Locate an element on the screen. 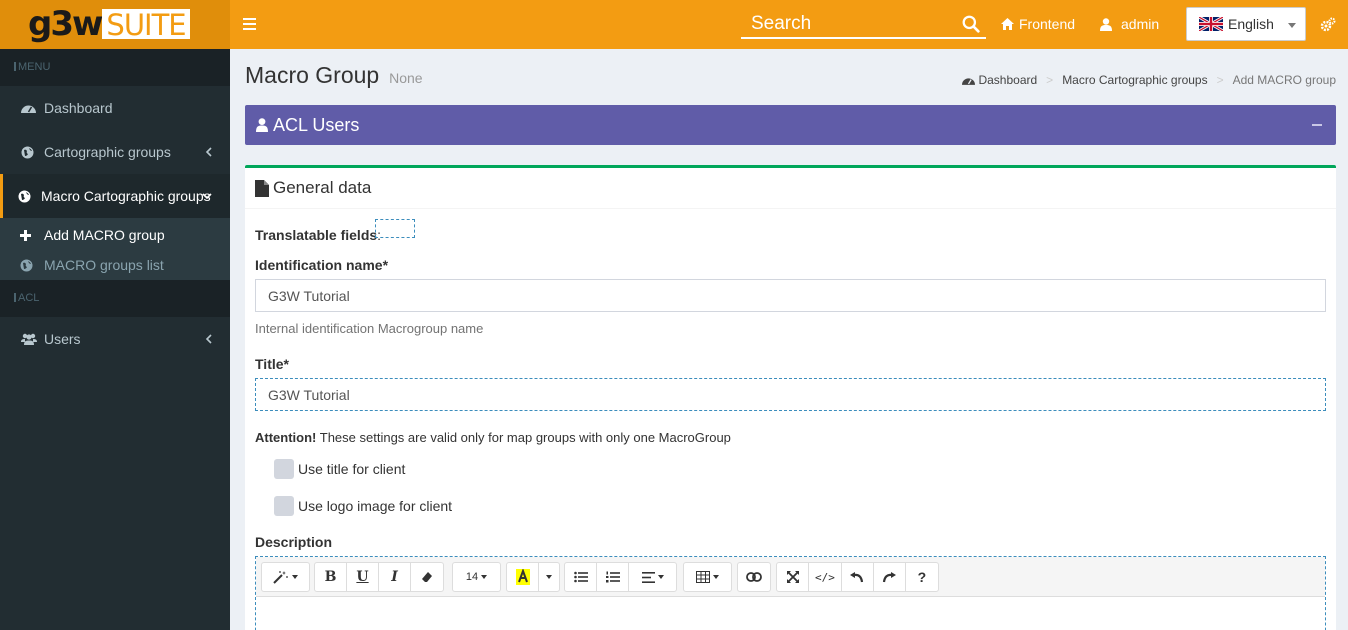 This screenshot has height=630, width=1348. language-select: English is located at coordinates (1246, 24).